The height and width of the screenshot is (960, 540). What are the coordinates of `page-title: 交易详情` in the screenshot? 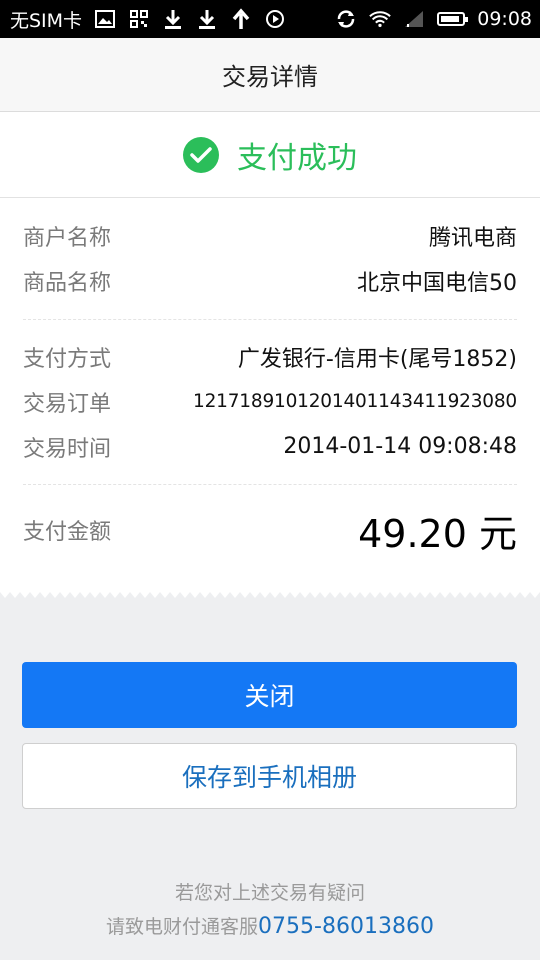 It's located at (270, 75).